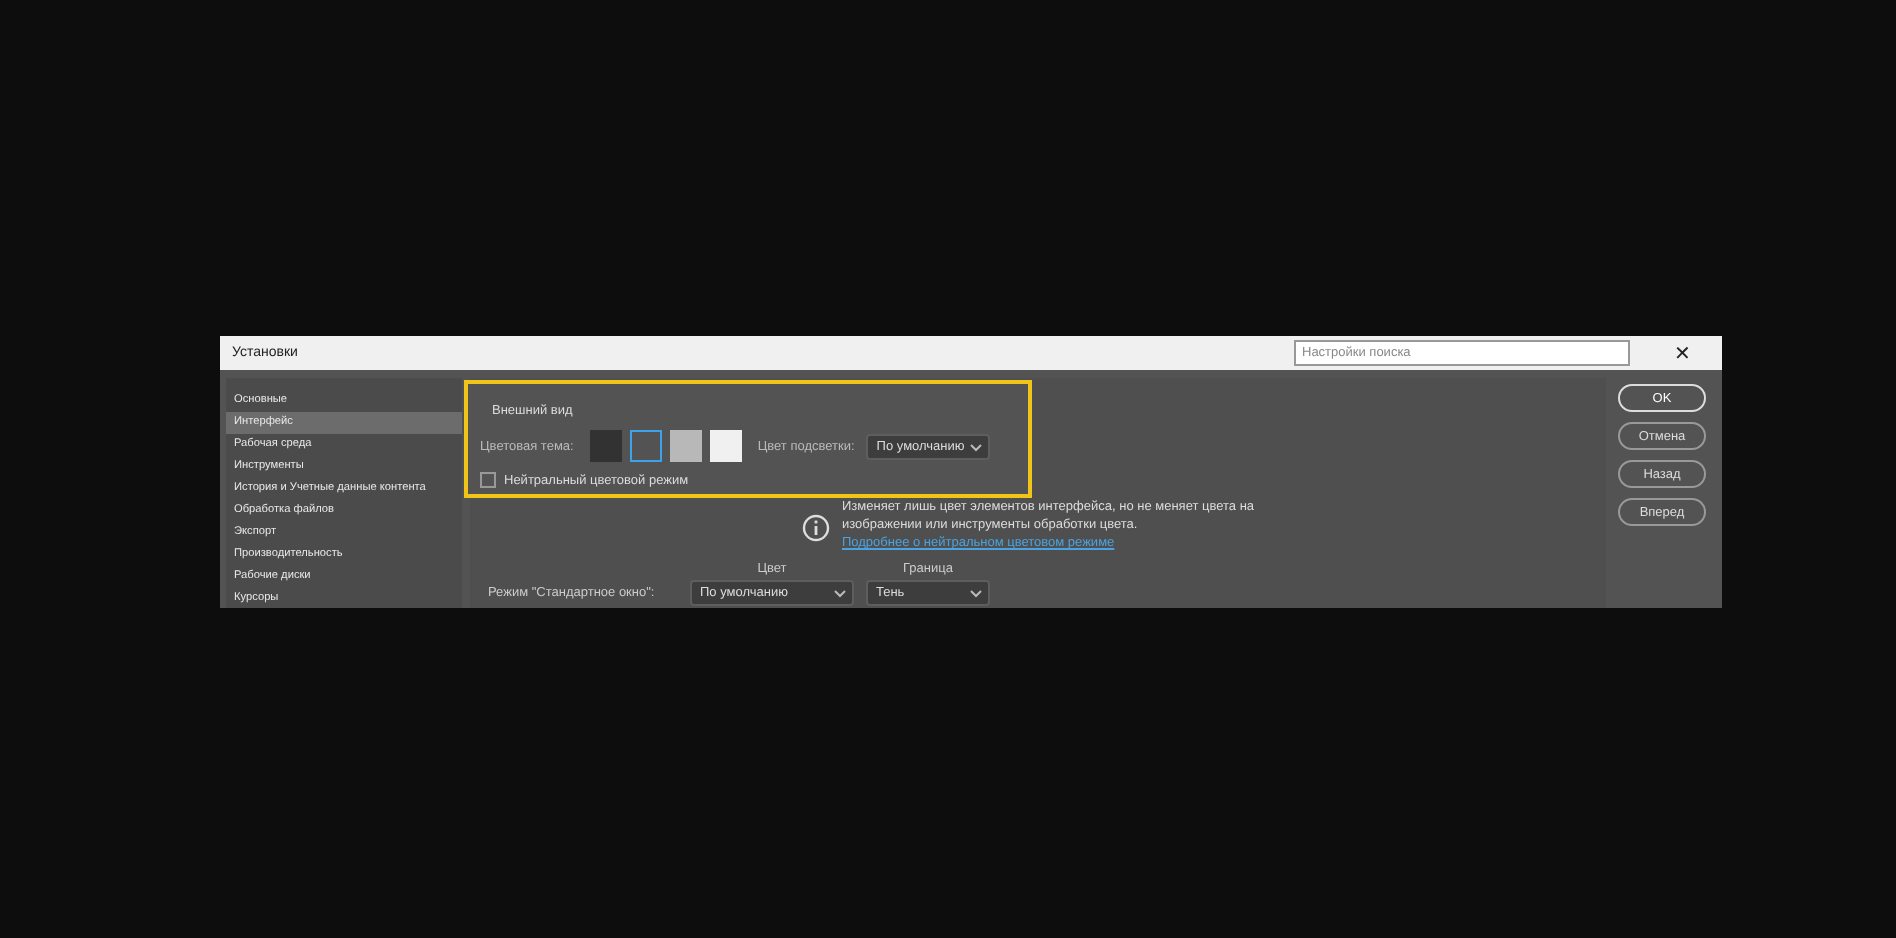 Image resolution: width=1896 pixels, height=938 pixels. I want to click on checkbox, so click(488, 480).